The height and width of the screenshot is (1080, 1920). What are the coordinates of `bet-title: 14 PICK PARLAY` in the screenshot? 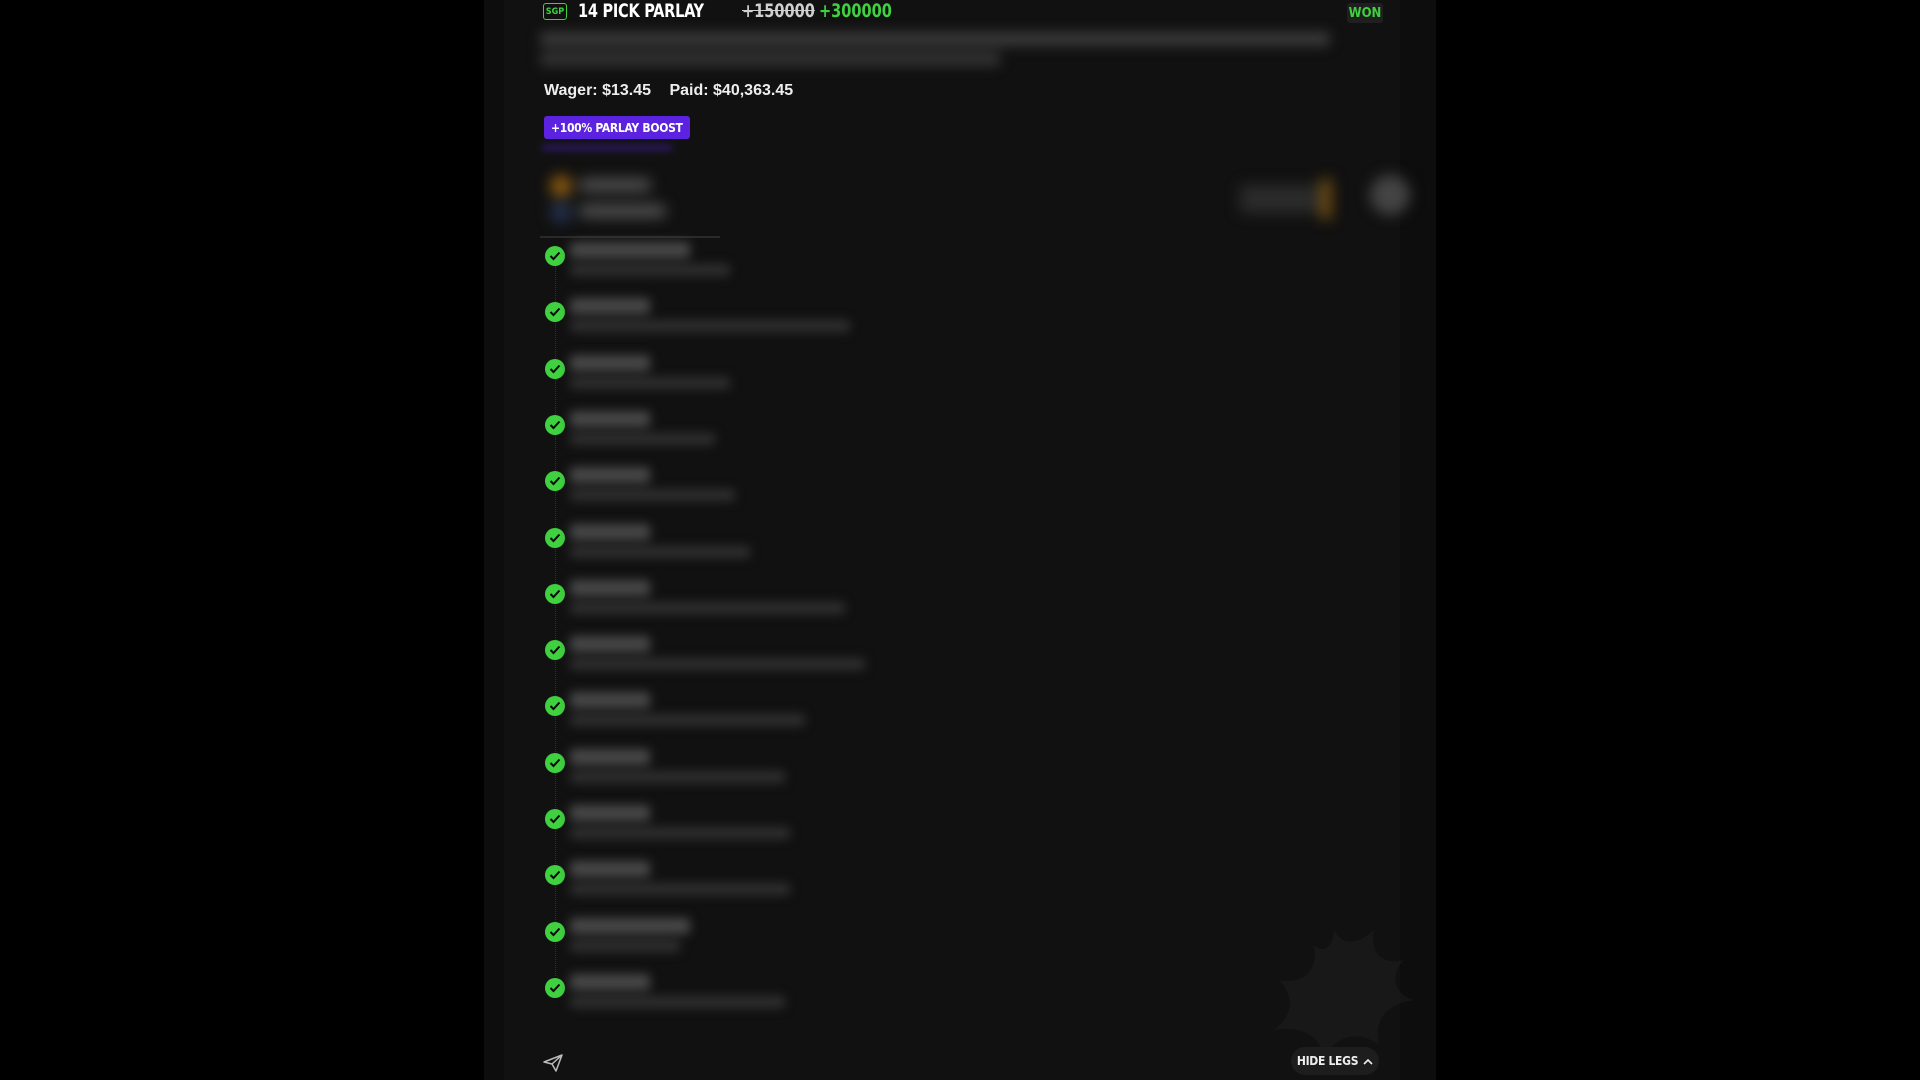 It's located at (641, 11).